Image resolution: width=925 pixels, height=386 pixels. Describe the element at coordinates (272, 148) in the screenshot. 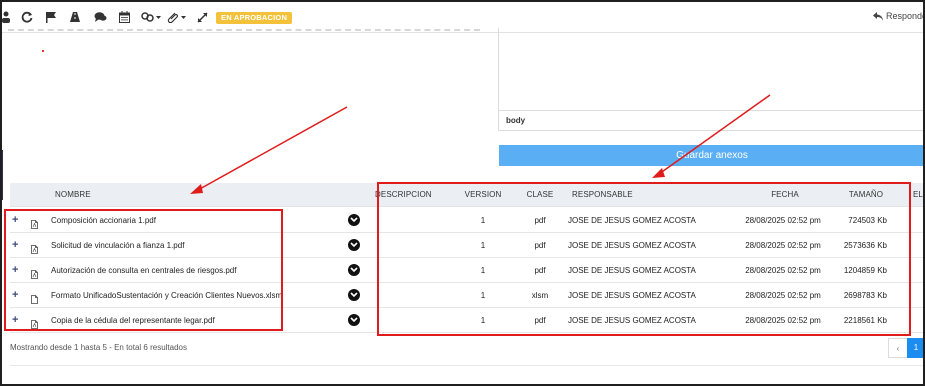

I see `annotation-arrow-left` at that location.